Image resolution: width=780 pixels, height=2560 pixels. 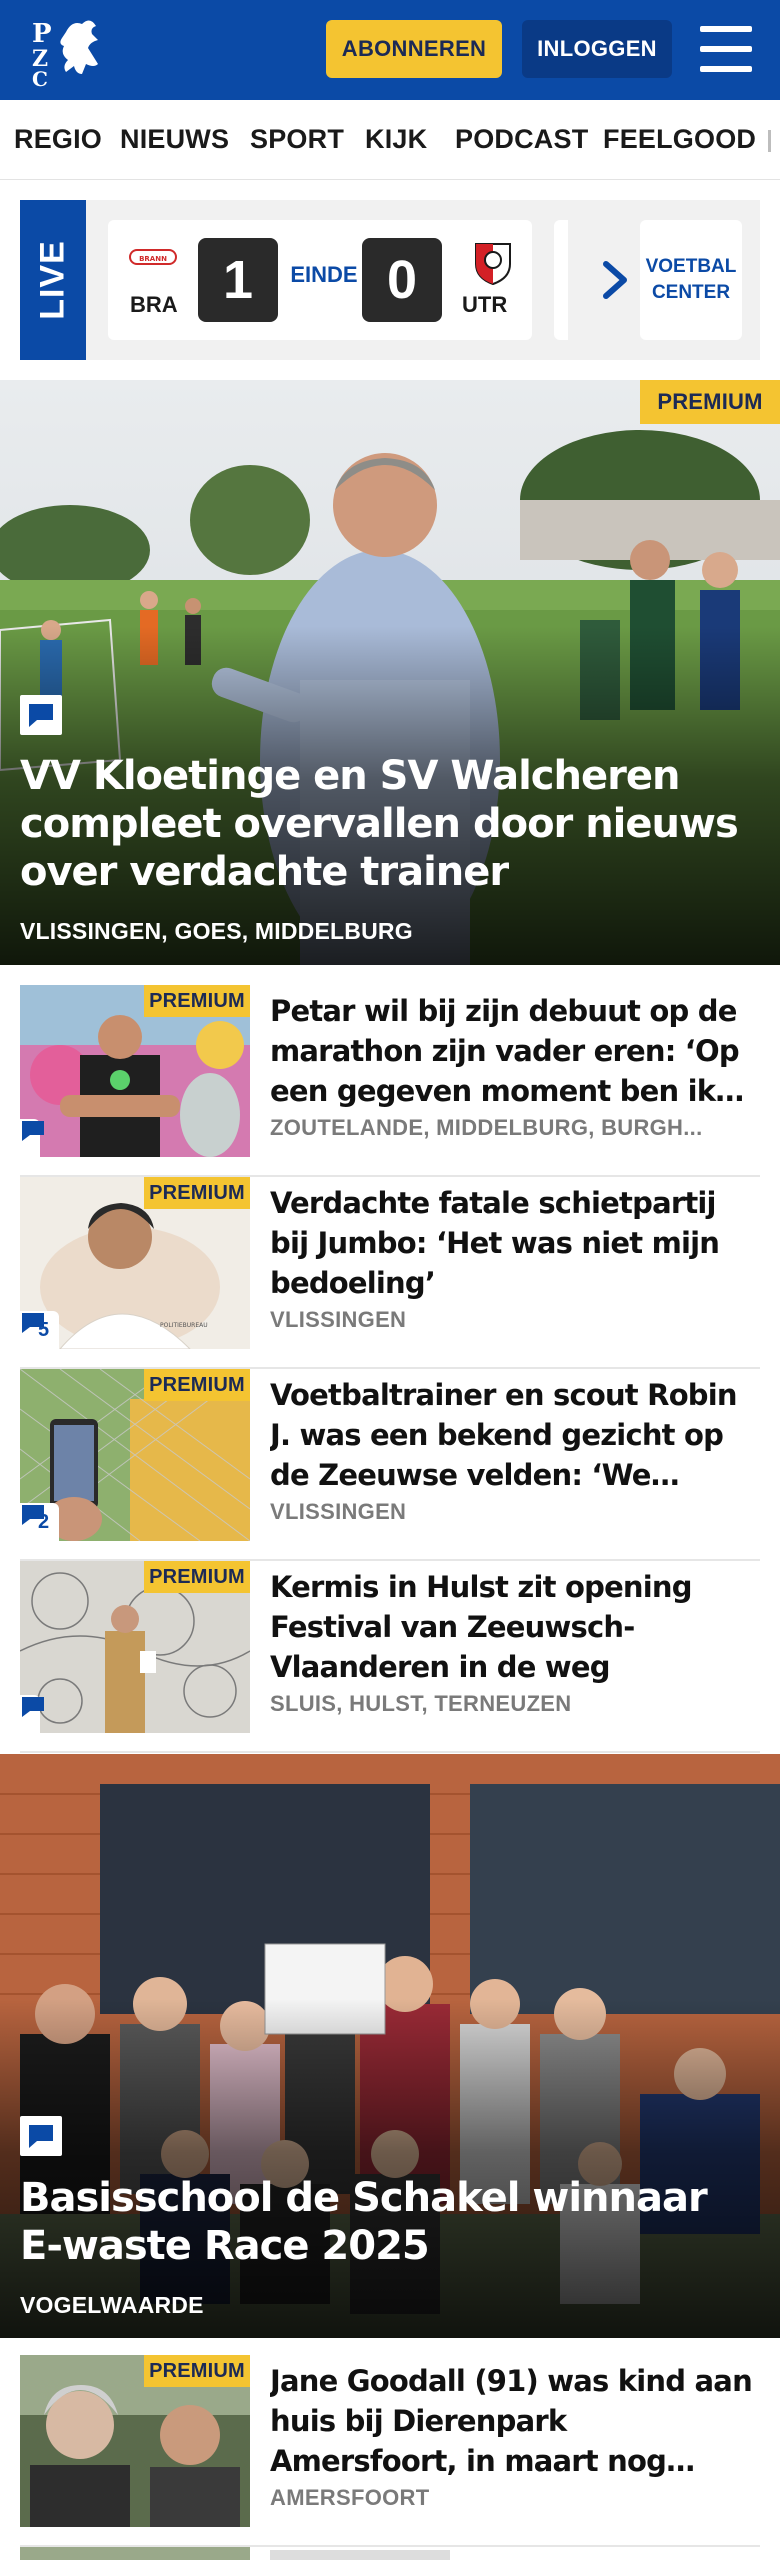 I want to click on article-thumbnail: PREMIUM 2, so click(x=135, y=1455).